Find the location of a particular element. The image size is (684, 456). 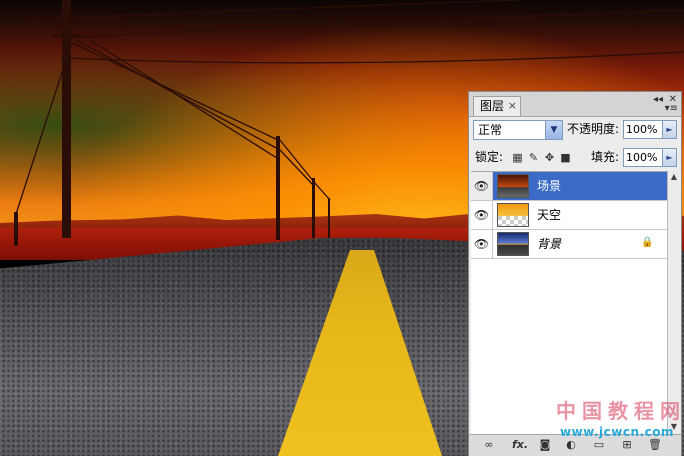

lock-all-icon: ■ is located at coordinates (565, 157).